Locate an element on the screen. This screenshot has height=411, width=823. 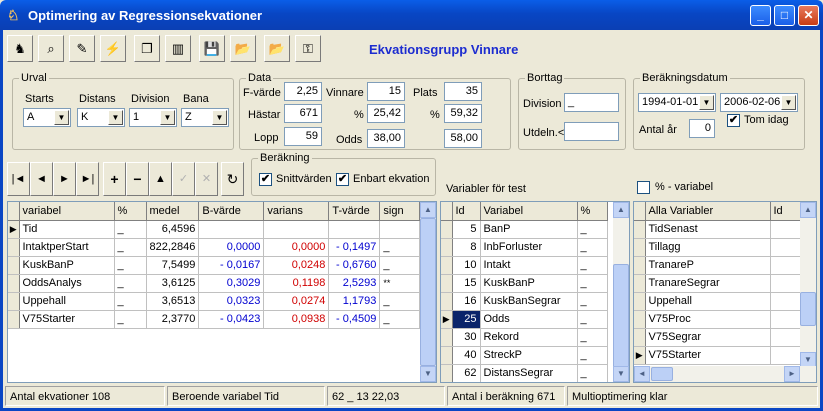
table-cell: 2,5293 is located at coordinates (354, 283).